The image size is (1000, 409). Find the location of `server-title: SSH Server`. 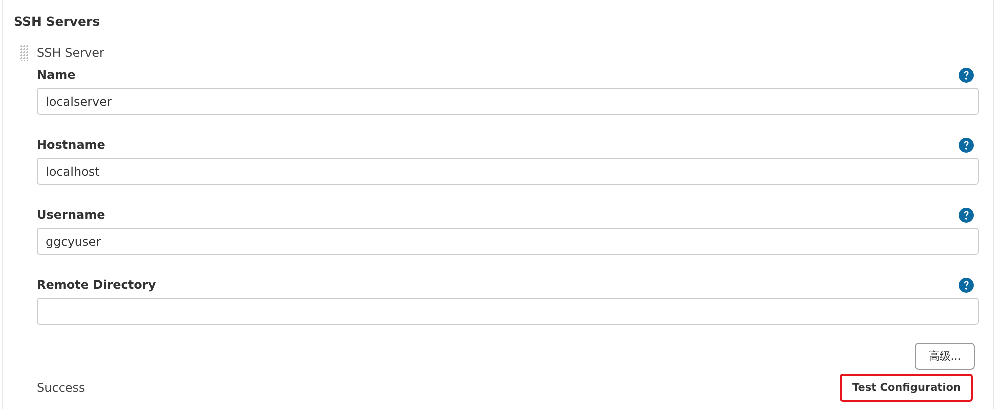

server-title: SSH Server is located at coordinates (70, 53).